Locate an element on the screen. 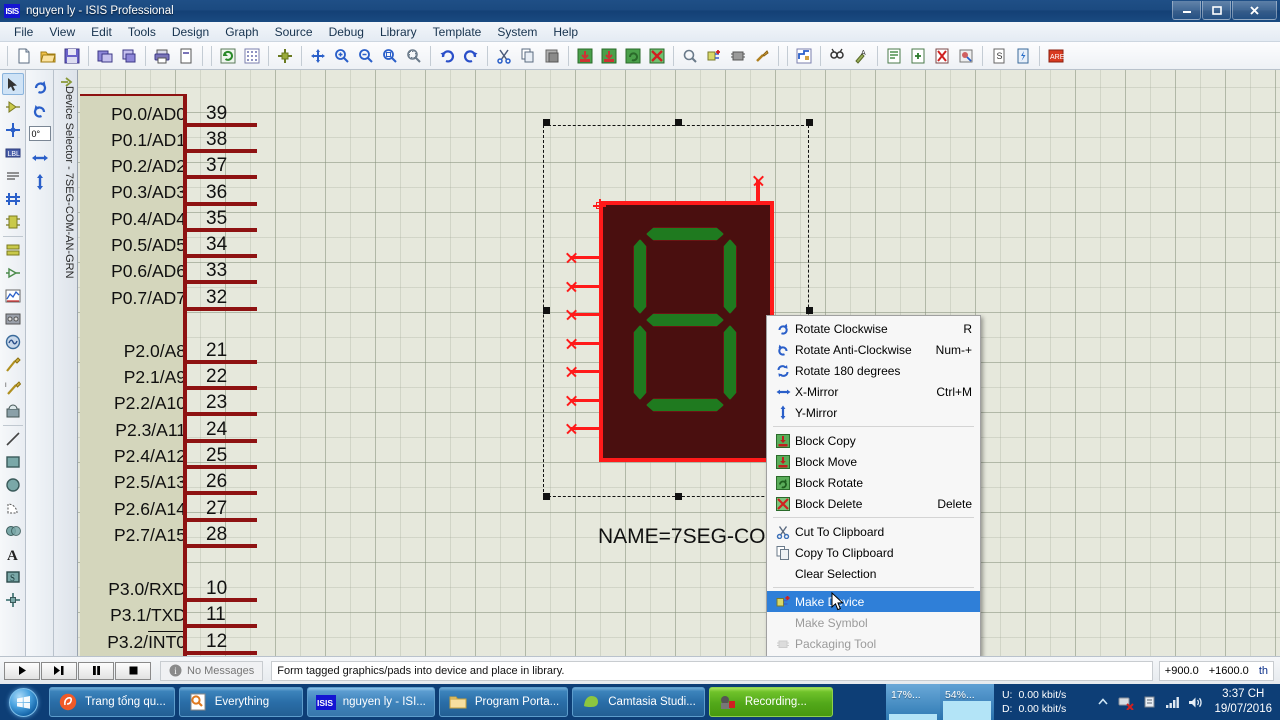 This screenshot has width=1280, height=720. arc-tool-icon is located at coordinates (13, 508).